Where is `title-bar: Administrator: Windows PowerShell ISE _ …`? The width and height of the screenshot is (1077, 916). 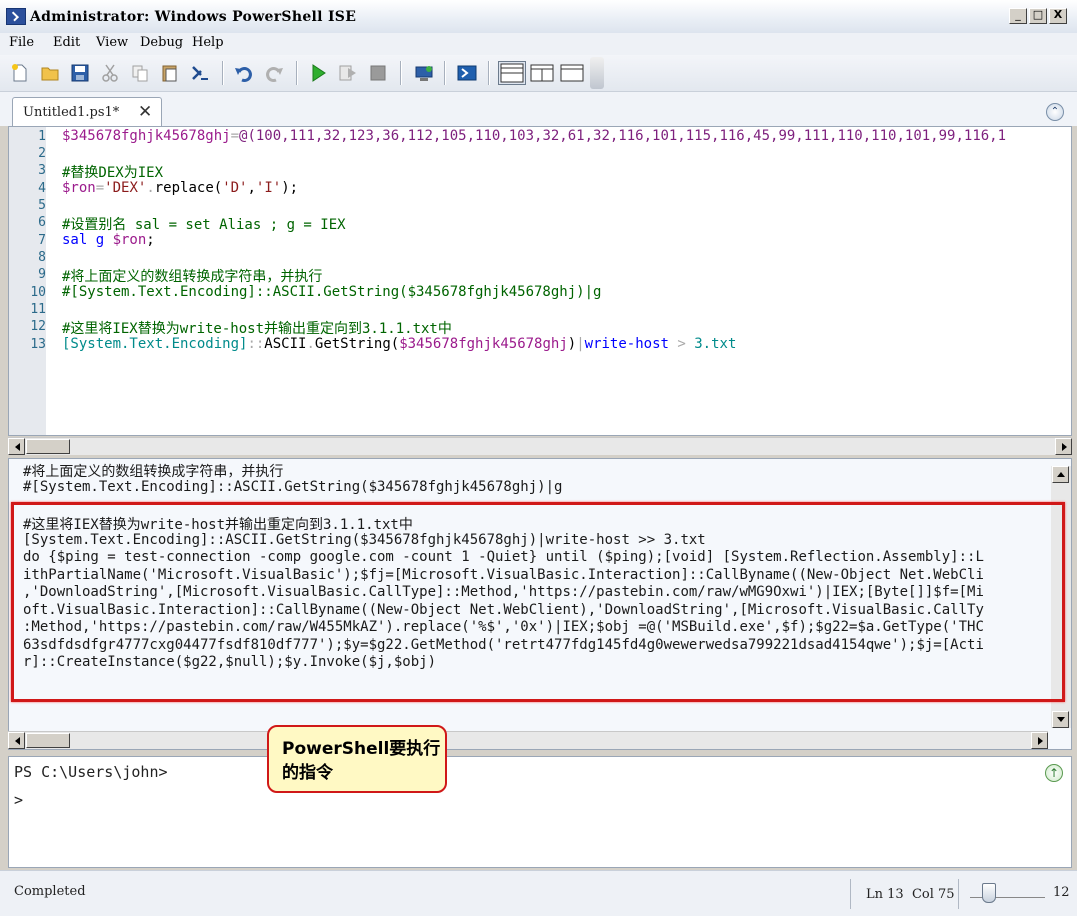 title-bar: Administrator: Windows PowerShell ISE _ … is located at coordinates (538, 17).